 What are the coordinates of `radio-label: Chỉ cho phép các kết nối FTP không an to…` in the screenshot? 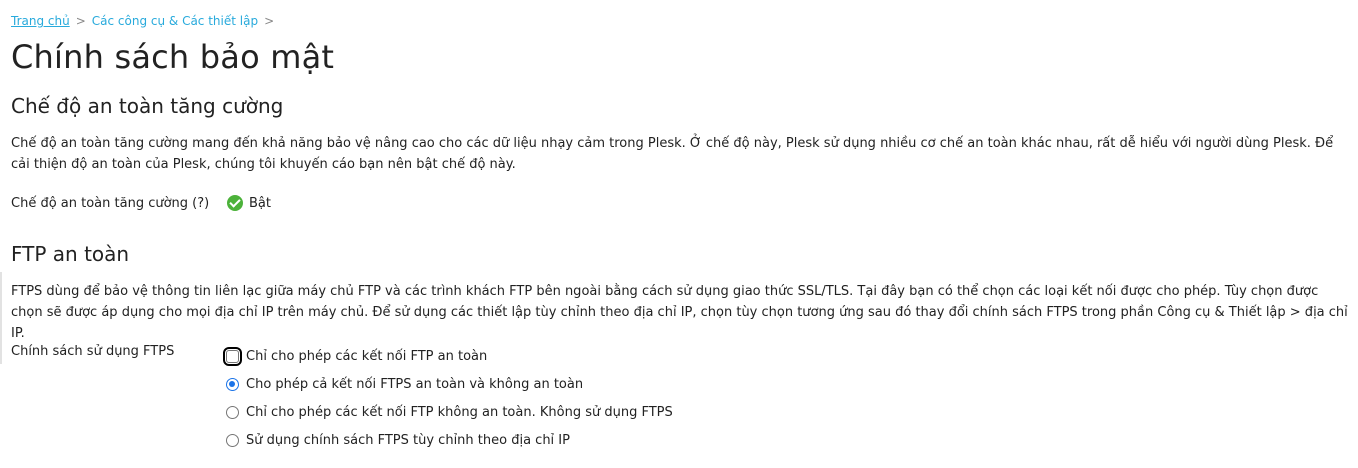 It's located at (459, 412).